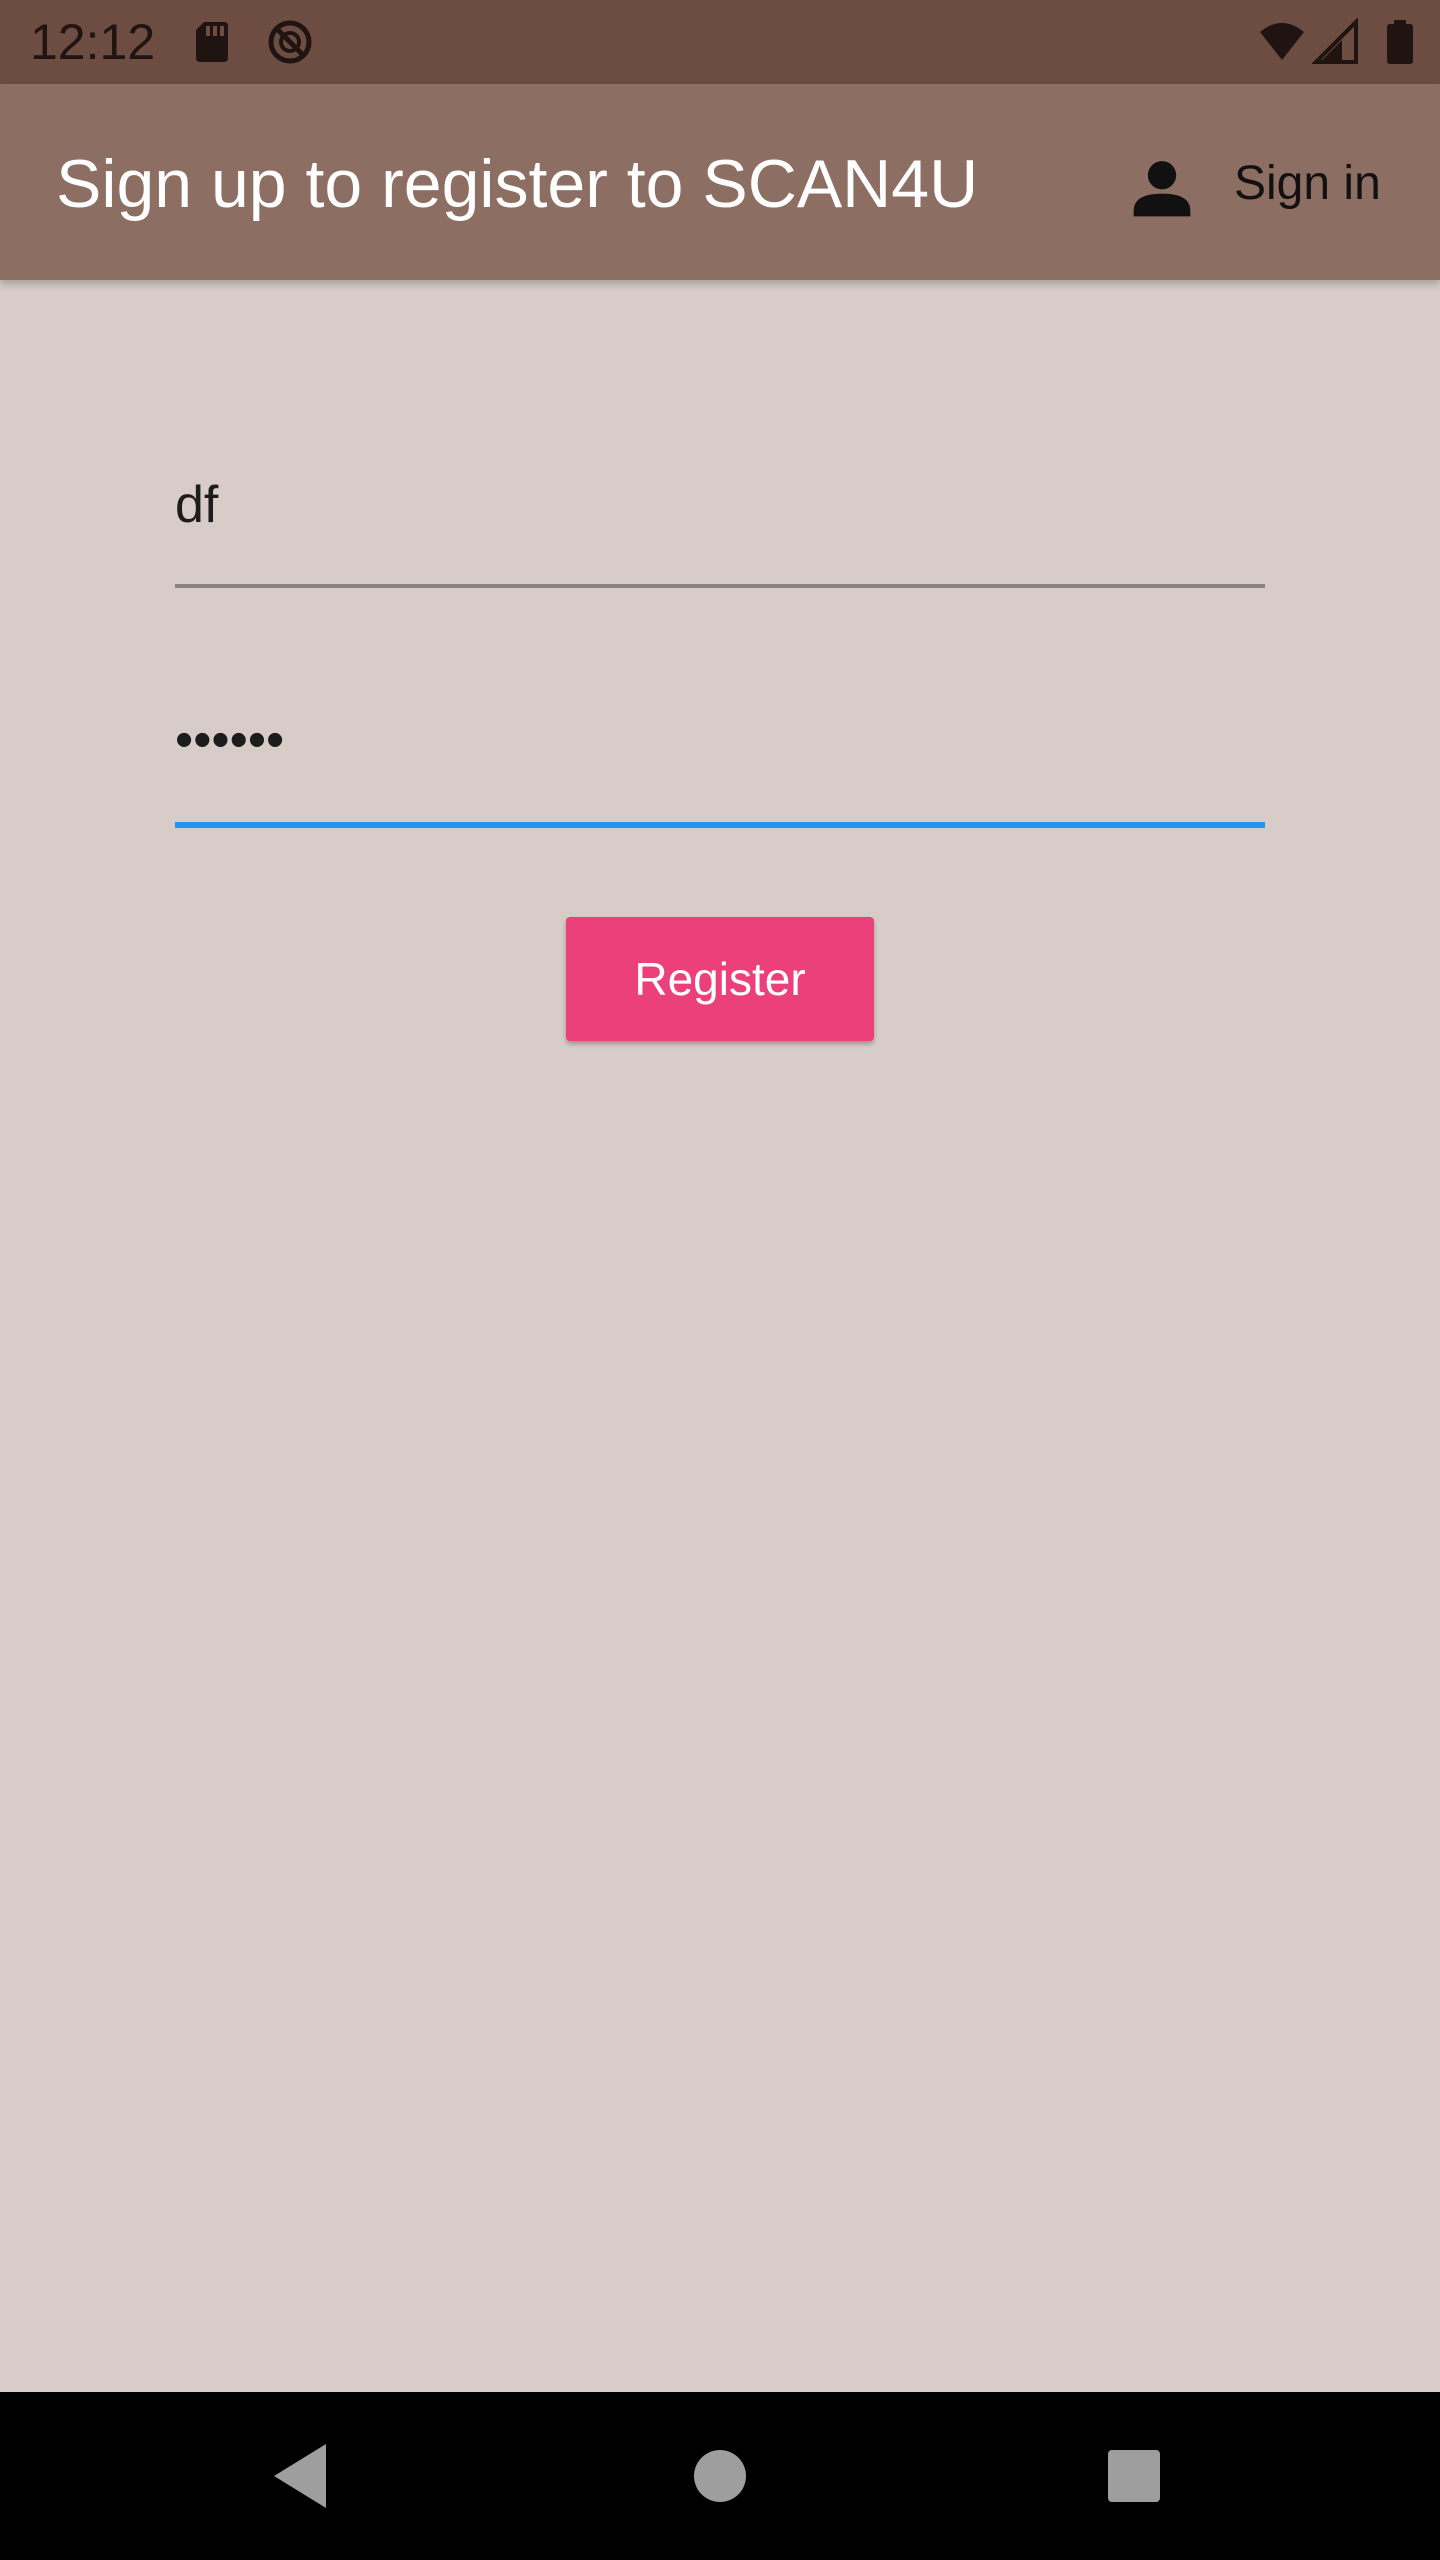 The width and height of the screenshot is (1440, 2560). What do you see at coordinates (1282, 41) in the screenshot?
I see `wifi-icon` at bounding box center [1282, 41].